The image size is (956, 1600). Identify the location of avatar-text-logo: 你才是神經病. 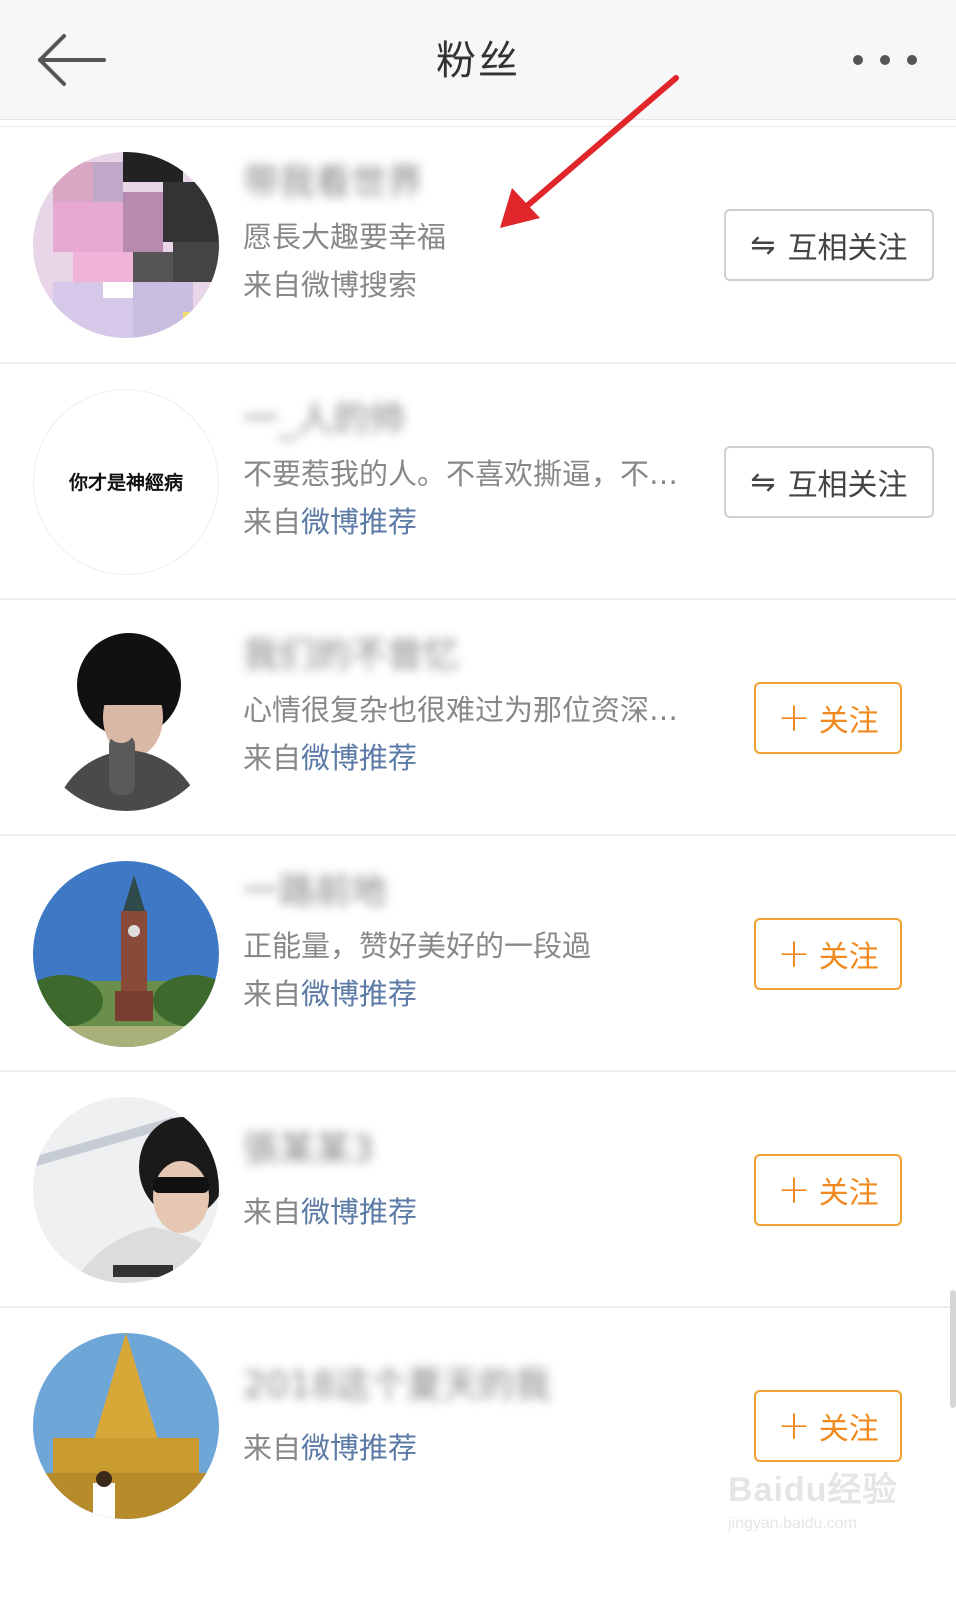
(125, 483).